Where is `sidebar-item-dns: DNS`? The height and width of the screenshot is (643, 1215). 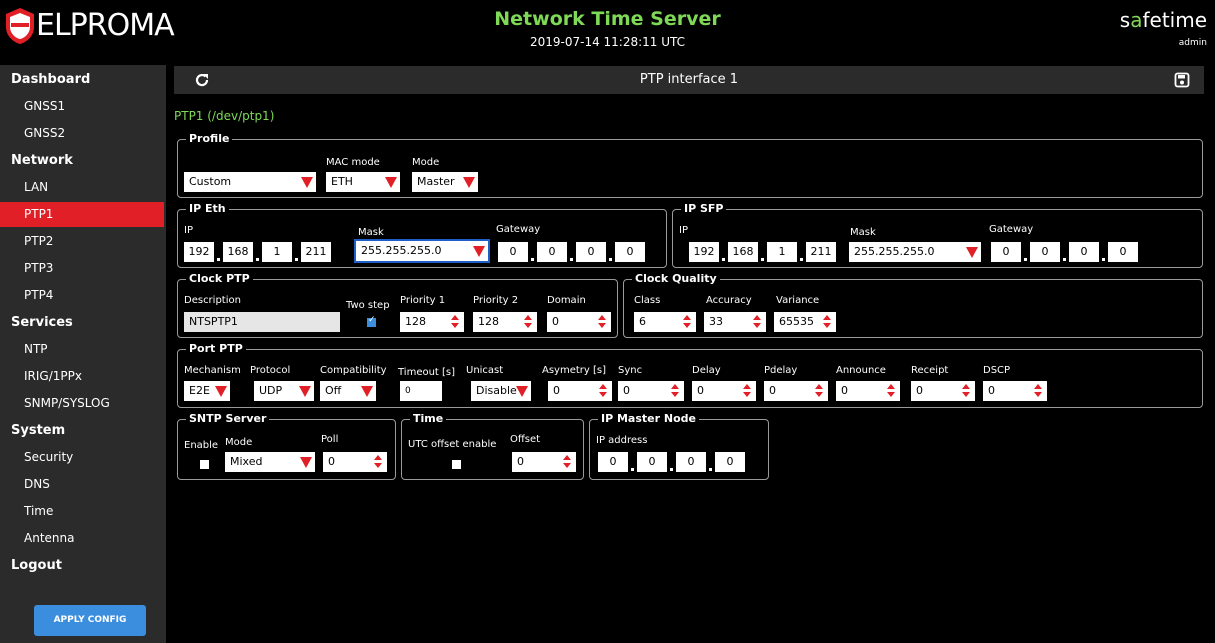
sidebar-item-dns: DNS is located at coordinates (82, 484).